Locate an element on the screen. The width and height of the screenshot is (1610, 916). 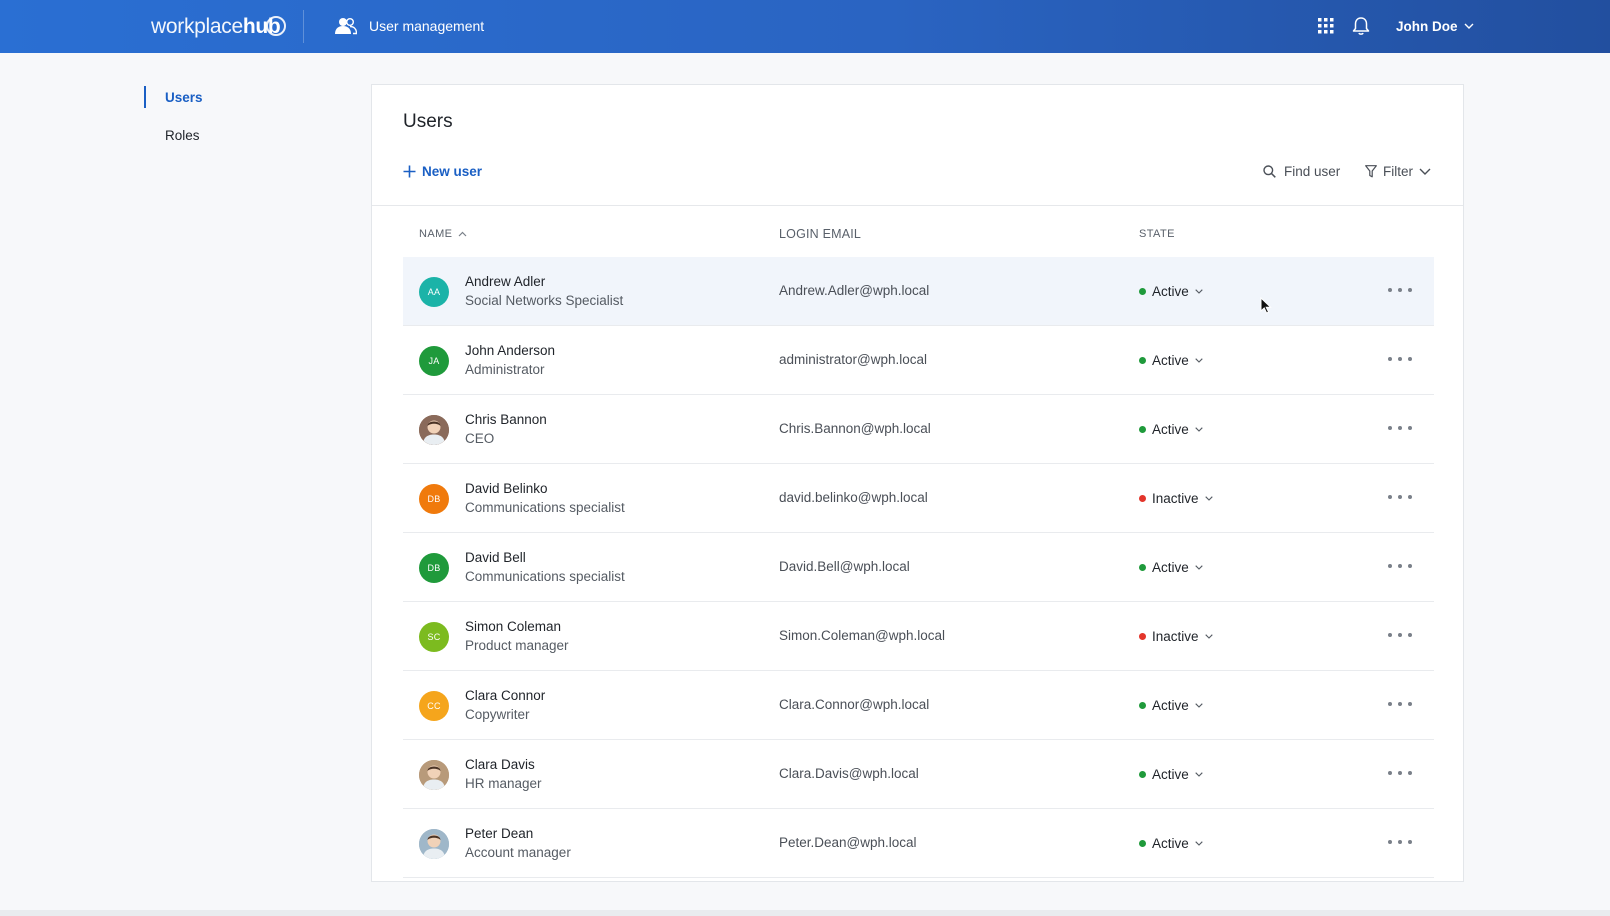
new-user-button: New user is located at coordinates (442, 171).